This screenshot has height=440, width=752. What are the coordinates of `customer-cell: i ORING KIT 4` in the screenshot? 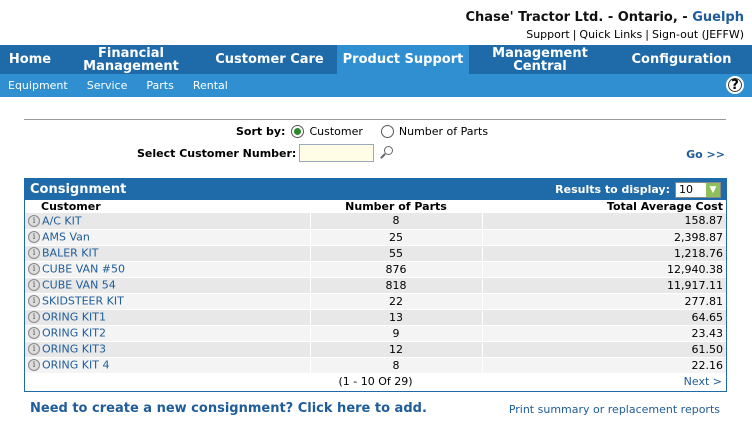 It's located at (167, 365).